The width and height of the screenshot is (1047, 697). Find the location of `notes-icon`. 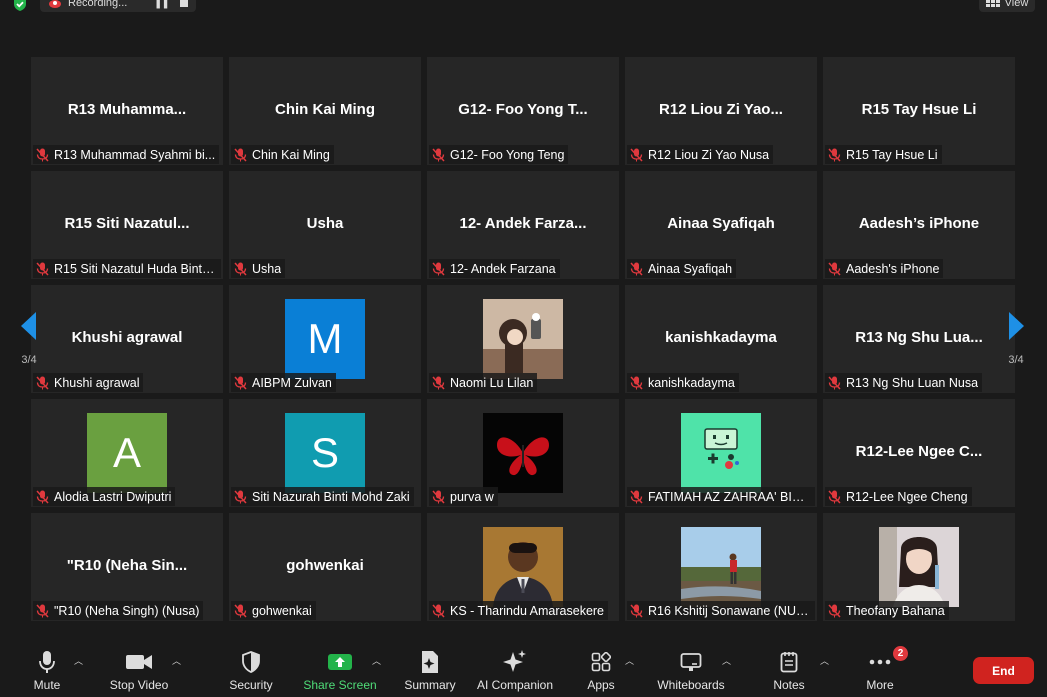

notes-icon is located at coordinates (789, 662).